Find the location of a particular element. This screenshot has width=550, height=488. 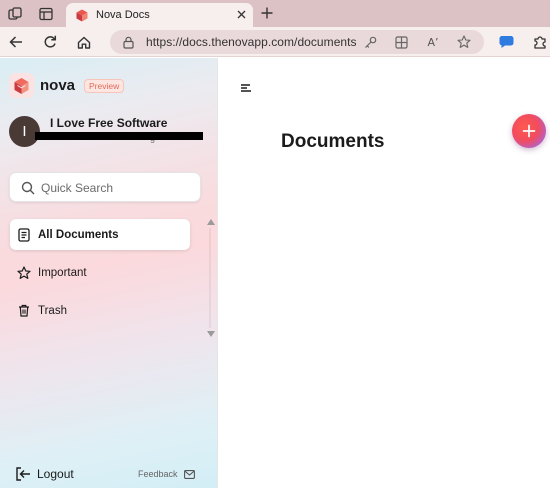

search-icon is located at coordinates (28, 188).